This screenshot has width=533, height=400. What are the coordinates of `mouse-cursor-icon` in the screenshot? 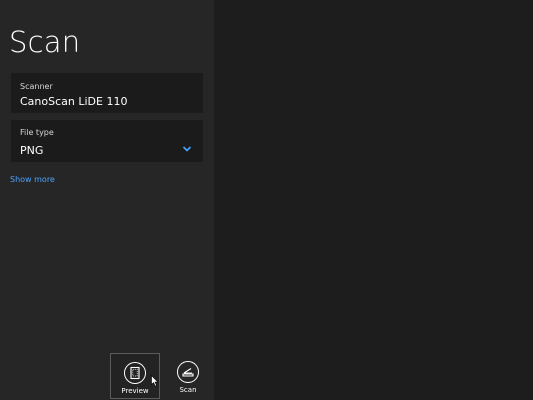 It's located at (155, 381).